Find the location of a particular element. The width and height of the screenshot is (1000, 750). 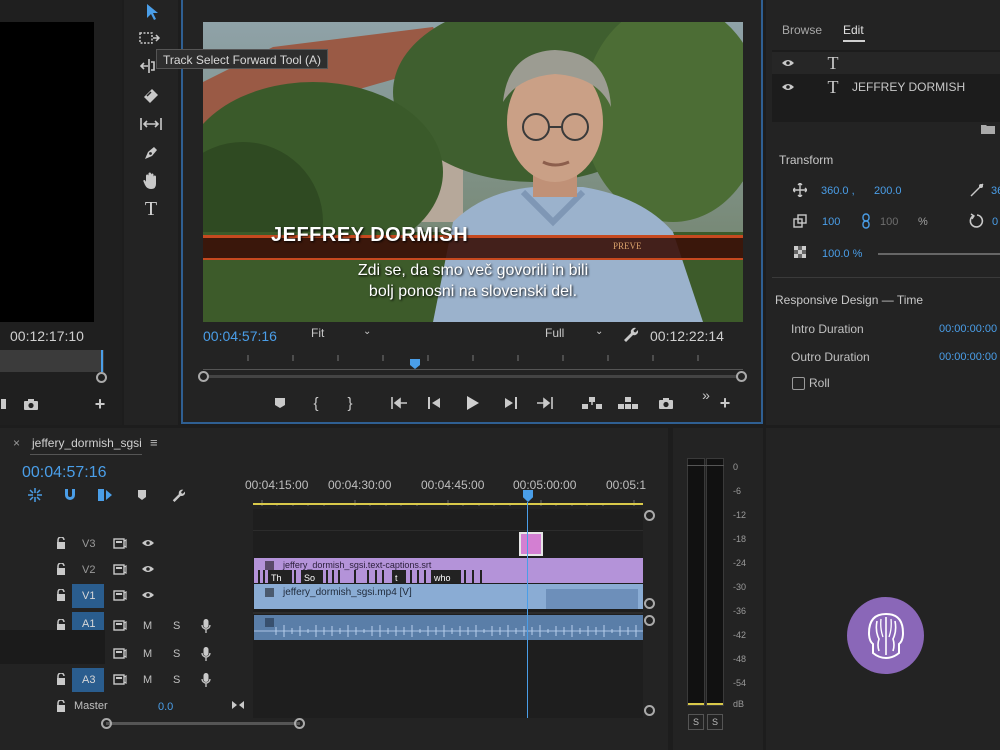

selection-tool-icon is located at coordinates (152, 12).